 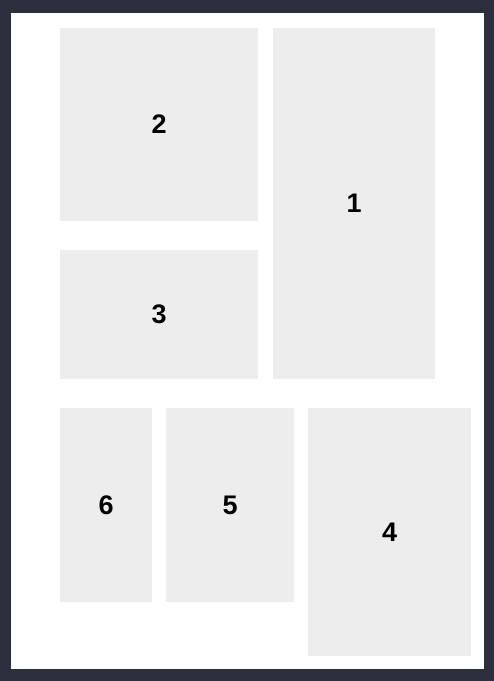 I want to click on panel-3-label: 3, so click(x=159, y=314).